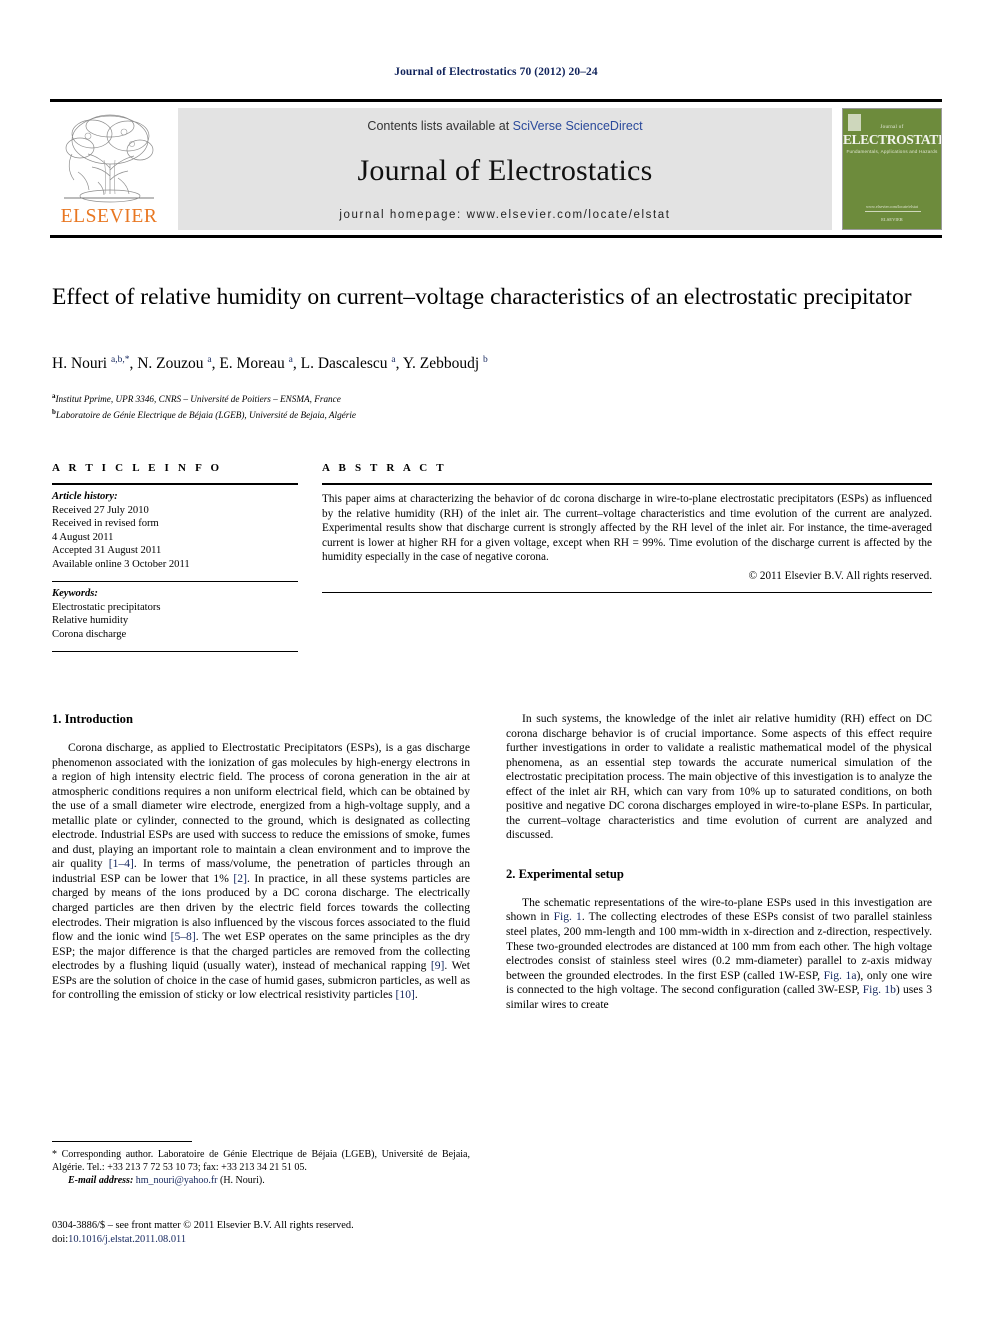 The height and width of the screenshot is (1323, 992). I want to click on intro-text-f: ., so click(416, 995).